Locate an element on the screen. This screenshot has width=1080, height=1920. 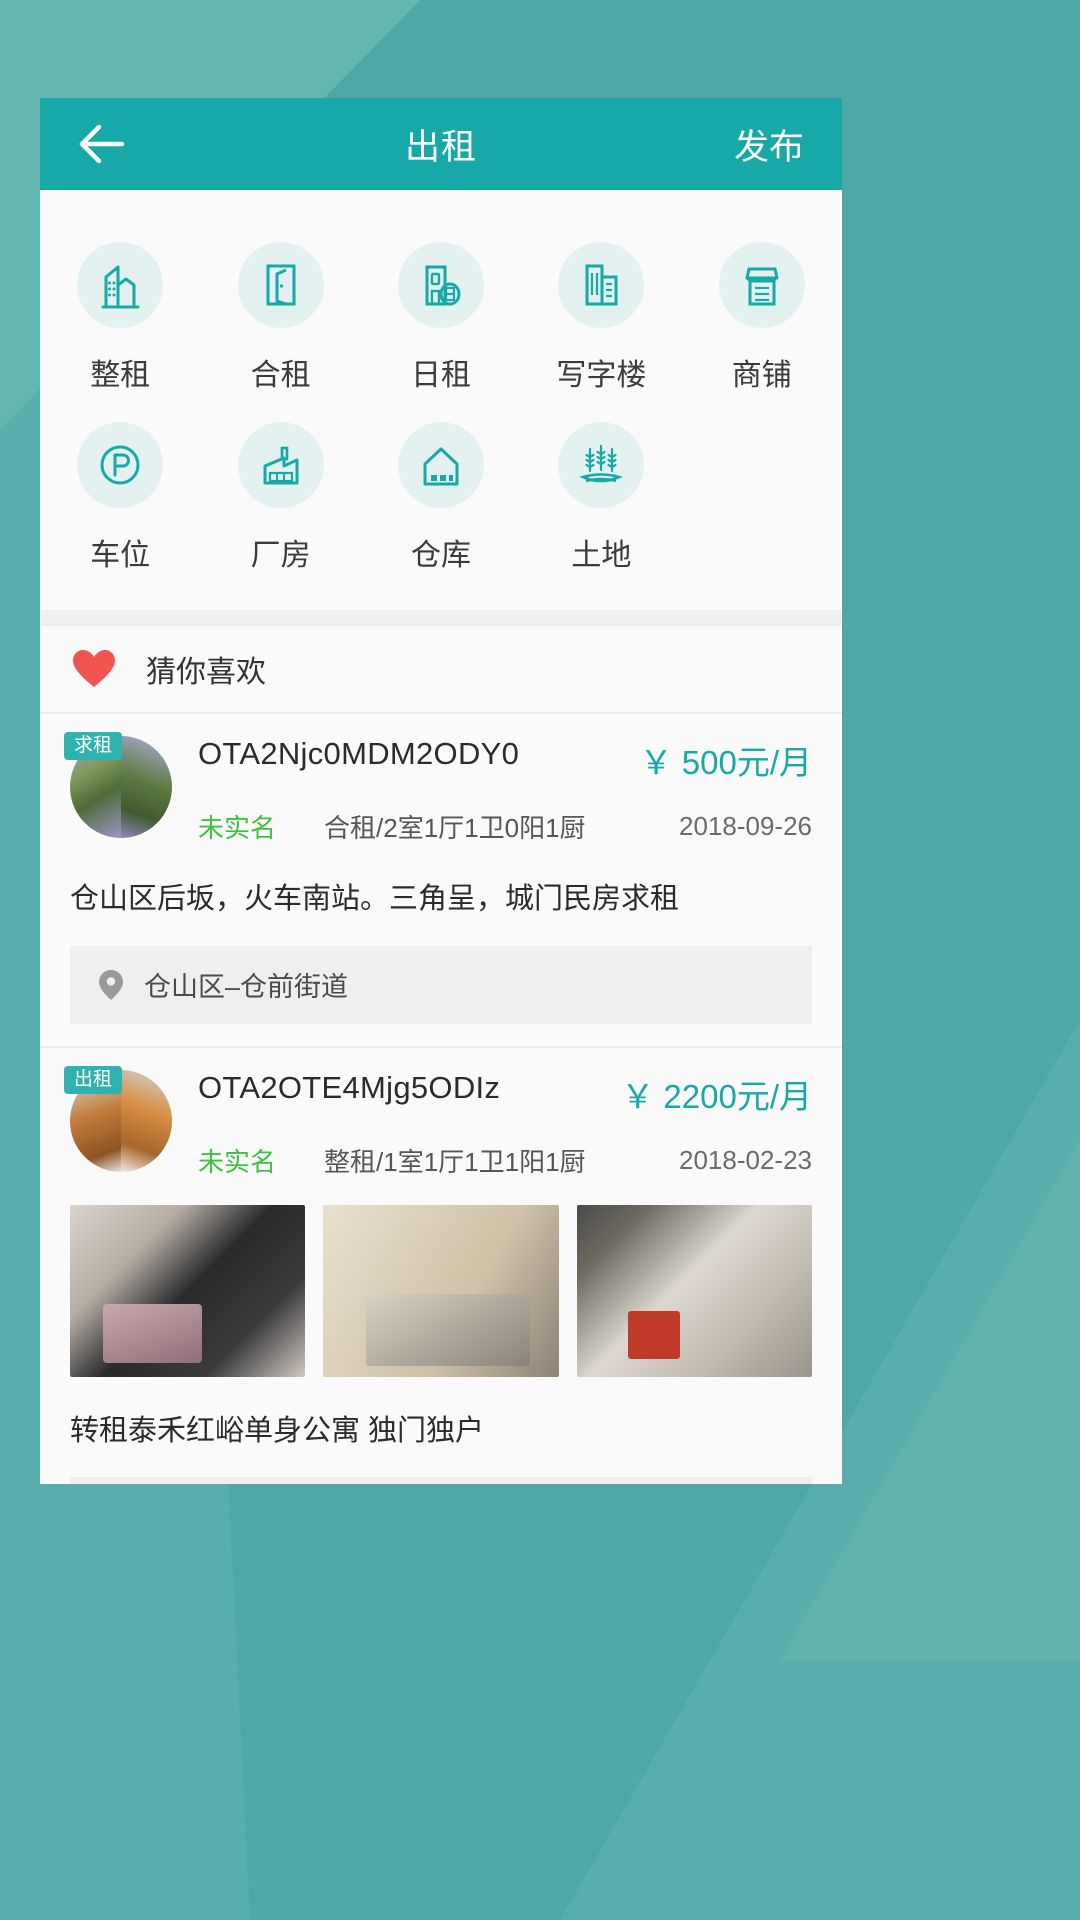
listing-spec: 合租/2室1厅1卫0阳1厨 is located at coordinates (455, 828).